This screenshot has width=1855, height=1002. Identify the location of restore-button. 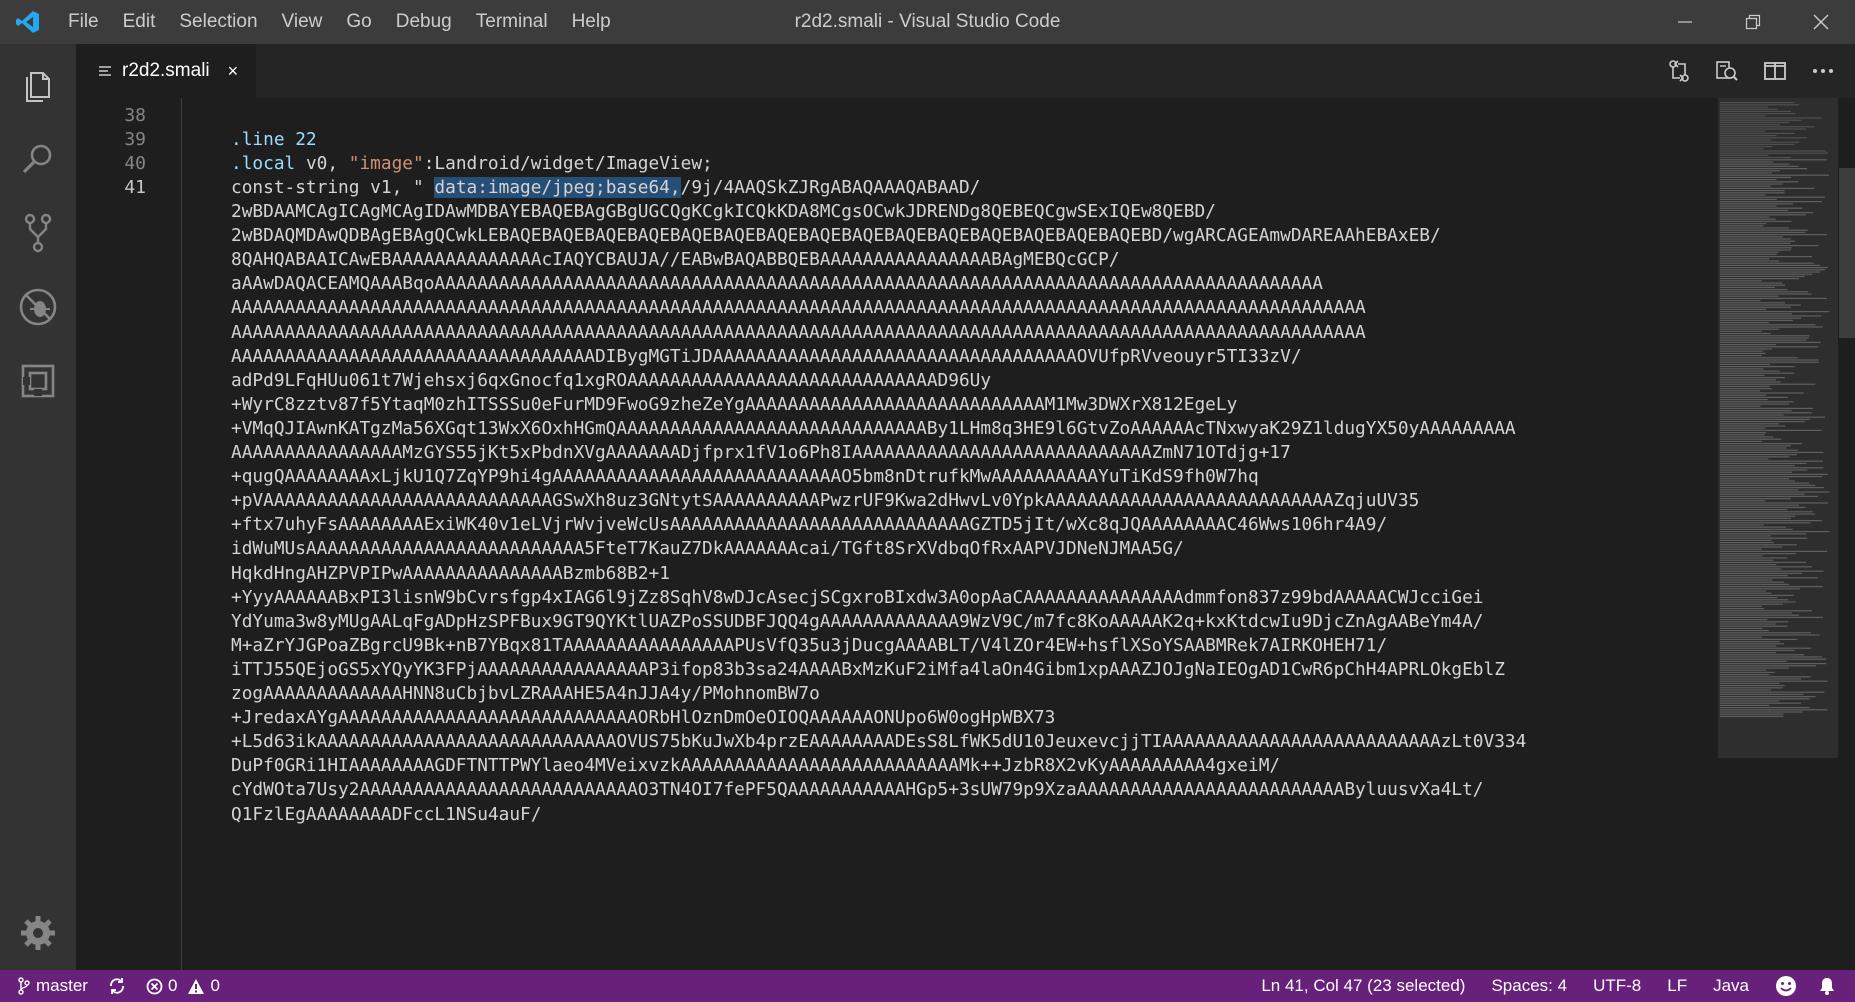
(1753, 22).